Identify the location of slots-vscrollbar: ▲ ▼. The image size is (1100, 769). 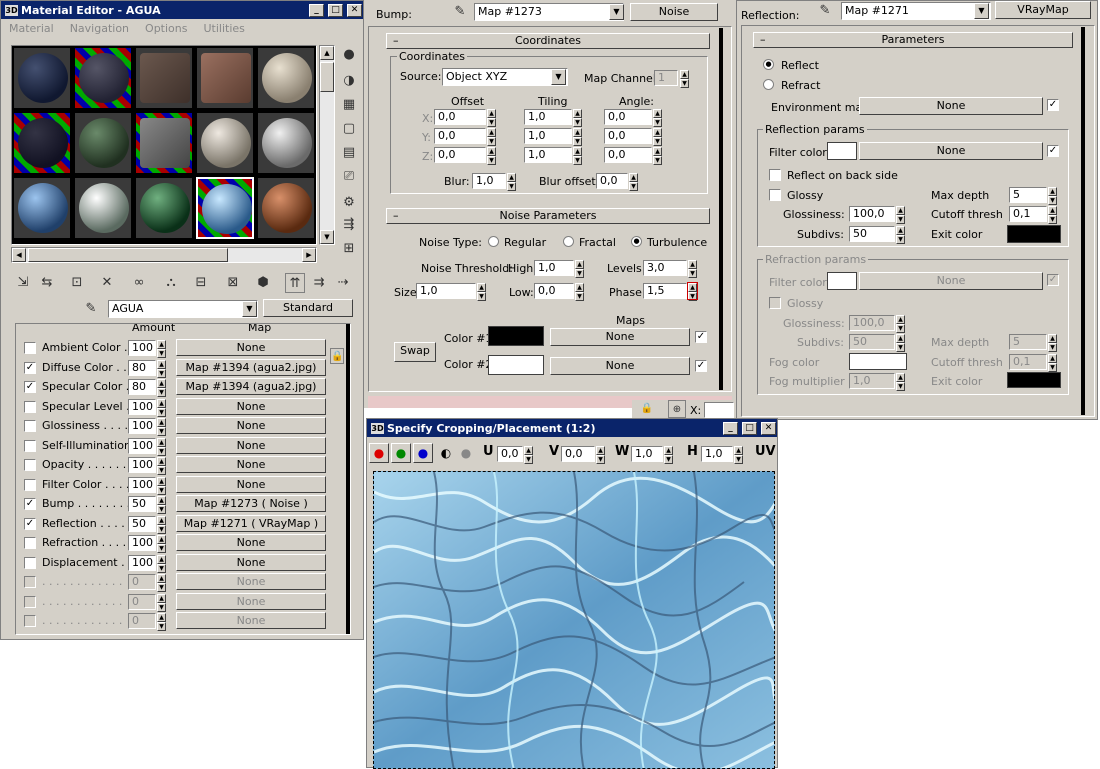
(327, 145).